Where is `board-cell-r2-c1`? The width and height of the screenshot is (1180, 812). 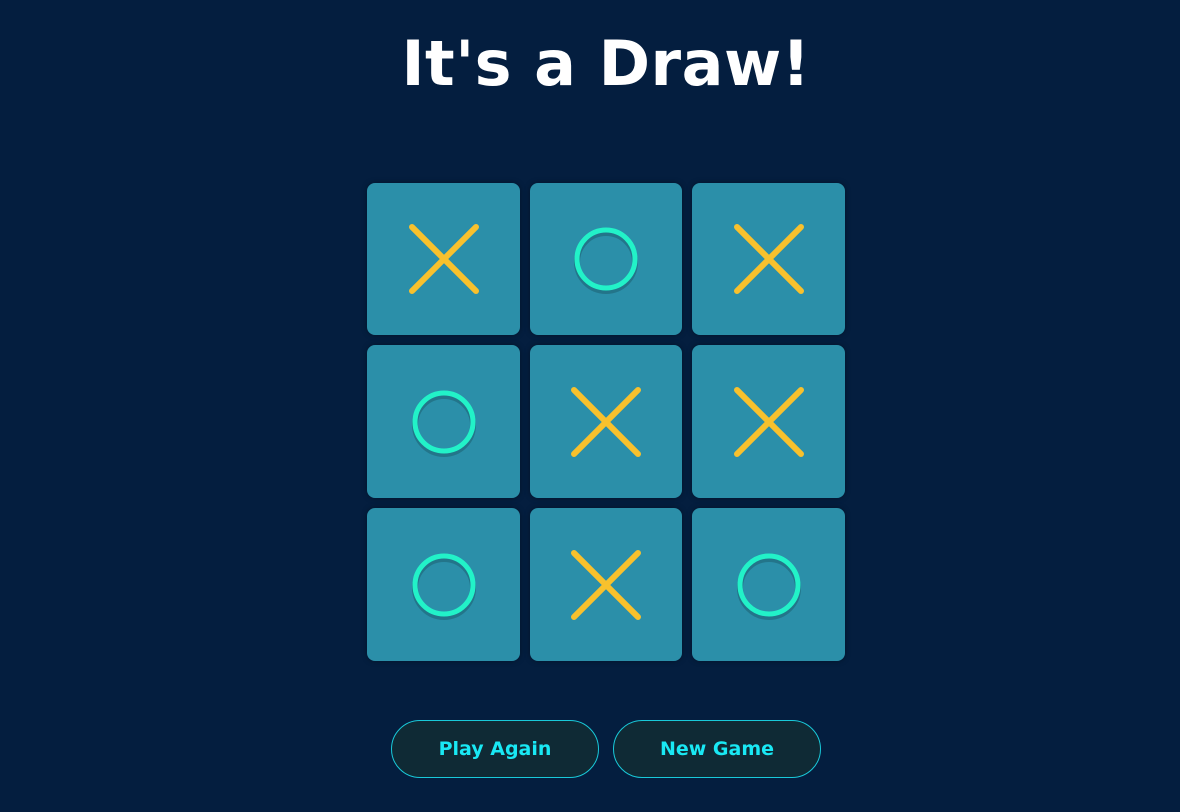 board-cell-r2-c1 is located at coordinates (443, 421).